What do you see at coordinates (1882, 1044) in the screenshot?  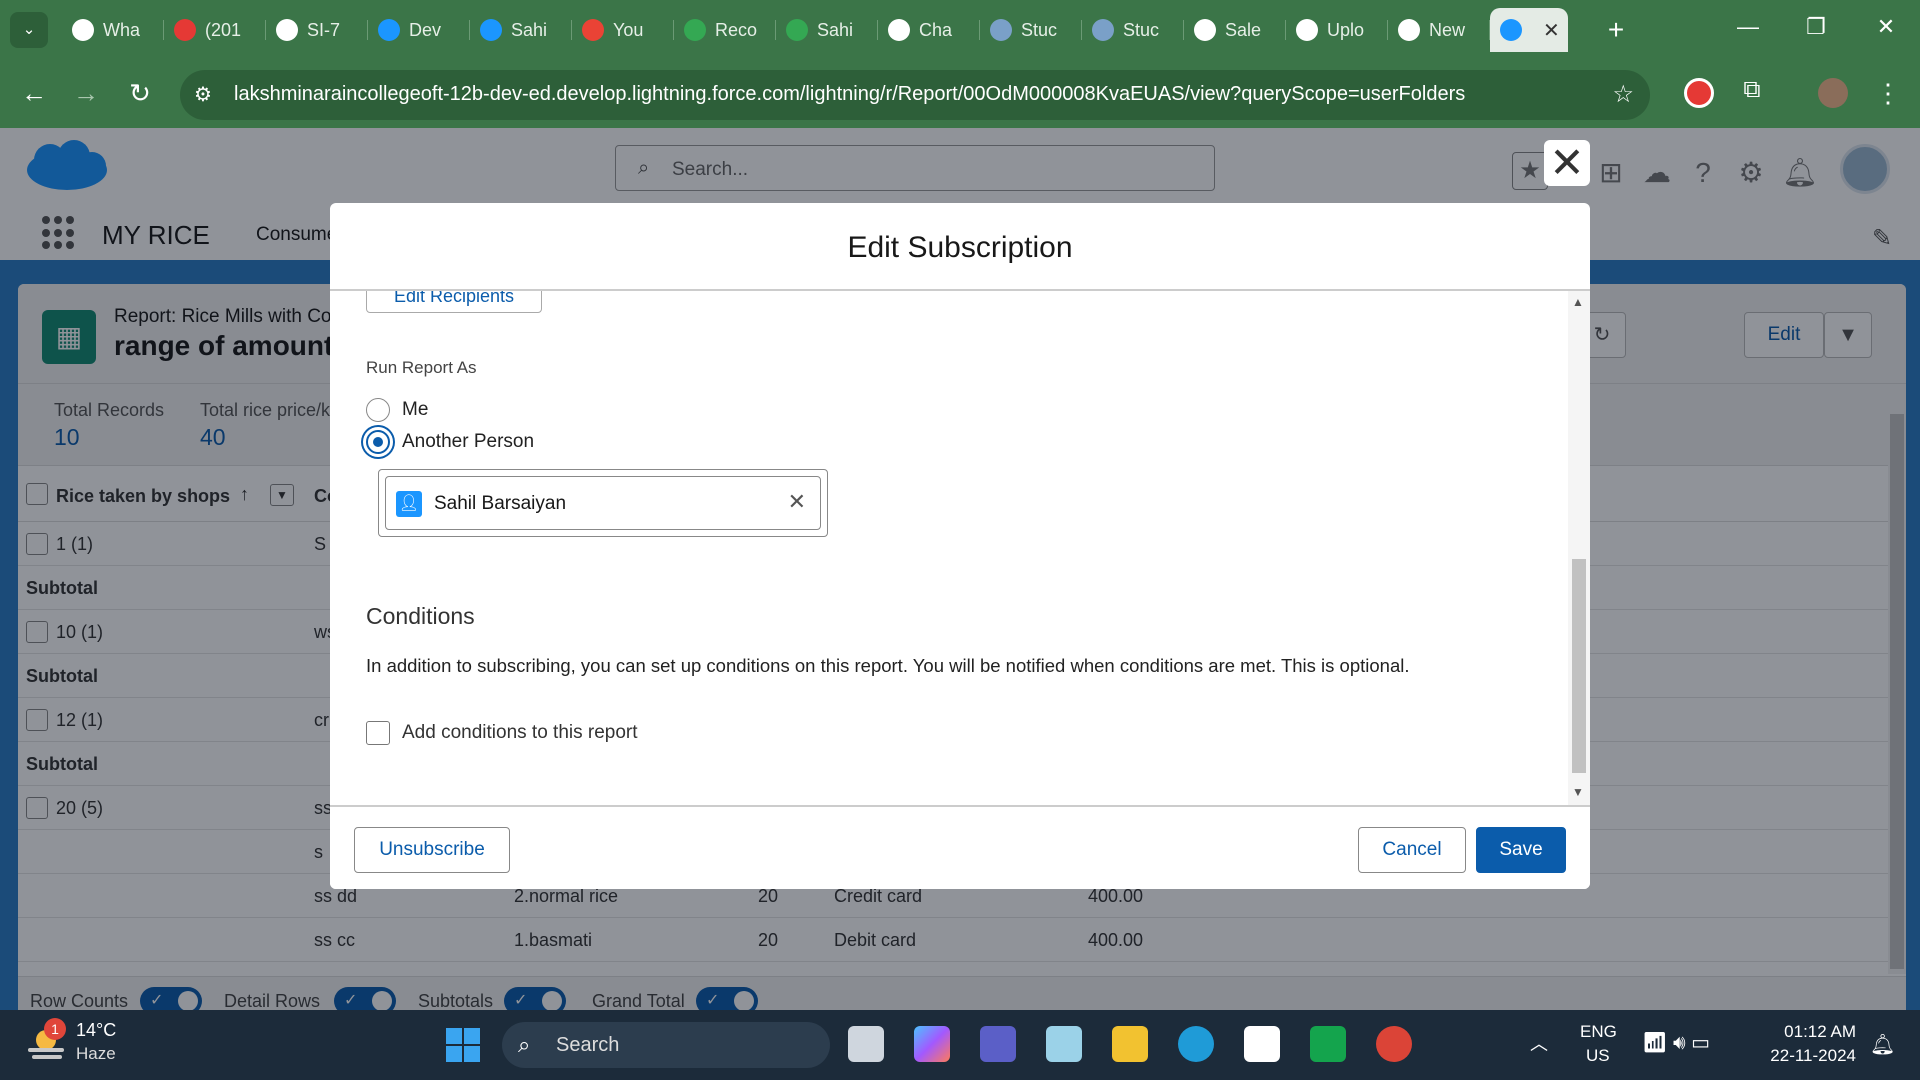 I see `notifications-bell-icon: 🔔︎` at bounding box center [1882, 1044].